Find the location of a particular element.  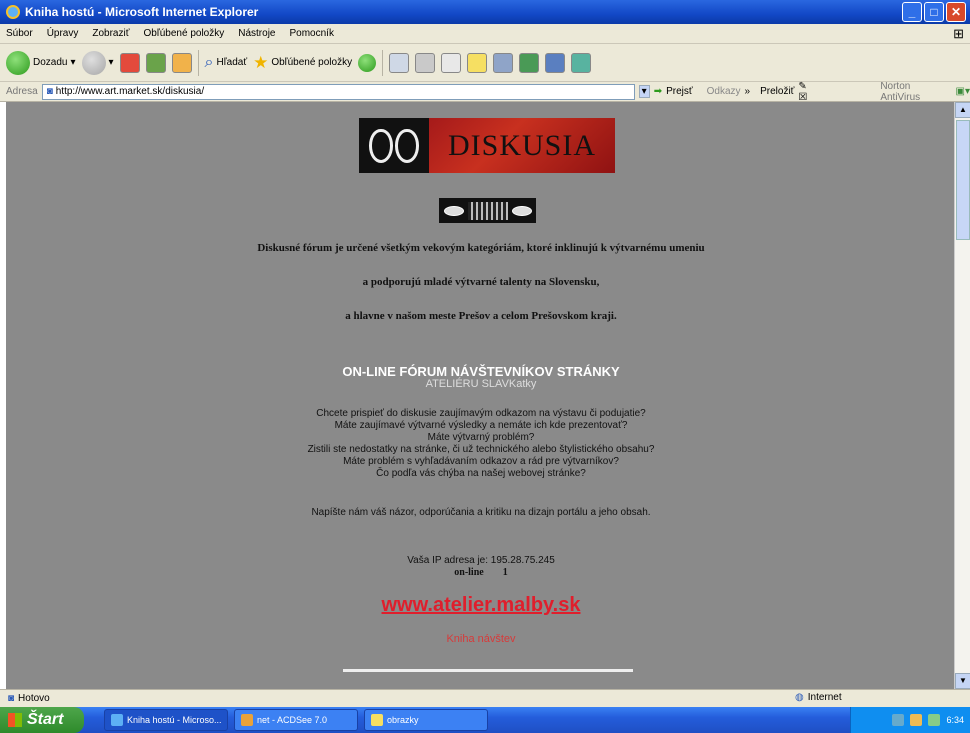

messenger-icon is located at coordinates (529, 62).